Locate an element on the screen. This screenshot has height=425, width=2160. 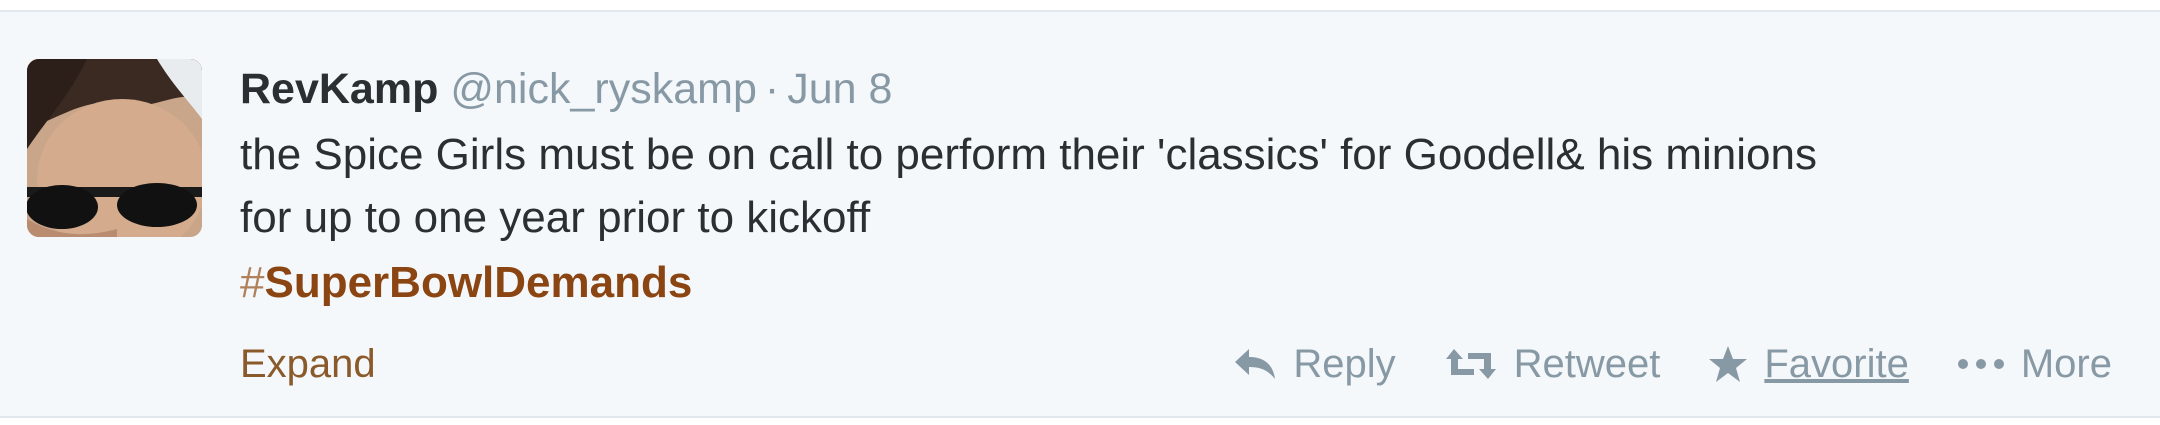
hashtag-link: #SuperBowlDemands is located at coordinates (466, 282).